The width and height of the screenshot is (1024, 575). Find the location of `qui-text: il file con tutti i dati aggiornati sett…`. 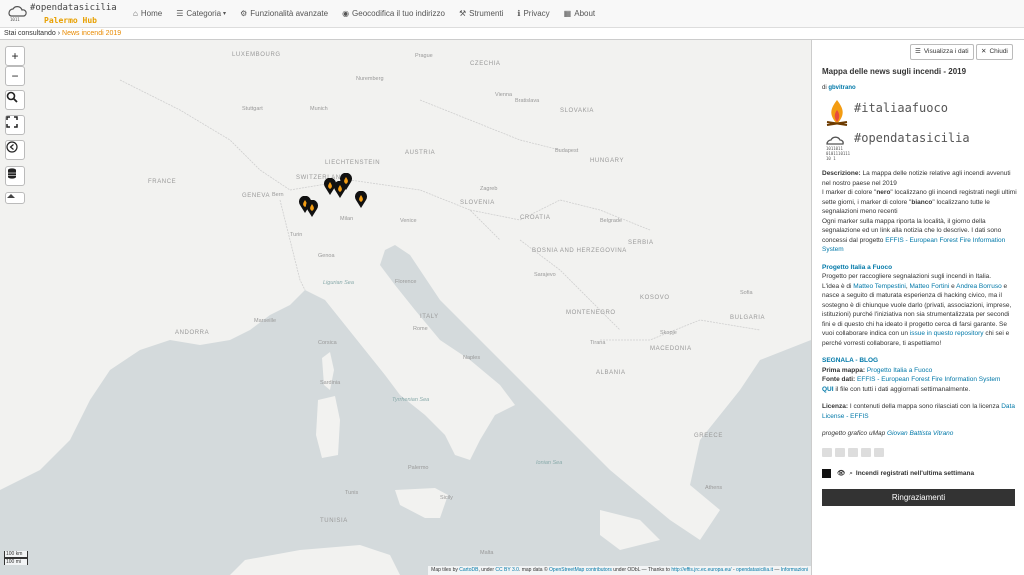

qui-text: il file con tutti i dati aggiornati sett… is located at coordinates (903, 389).